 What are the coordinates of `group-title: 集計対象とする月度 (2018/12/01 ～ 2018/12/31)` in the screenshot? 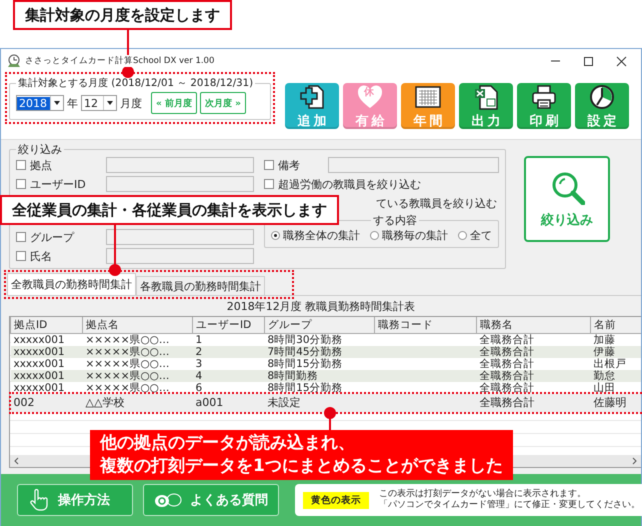 It's located at (135, 83).